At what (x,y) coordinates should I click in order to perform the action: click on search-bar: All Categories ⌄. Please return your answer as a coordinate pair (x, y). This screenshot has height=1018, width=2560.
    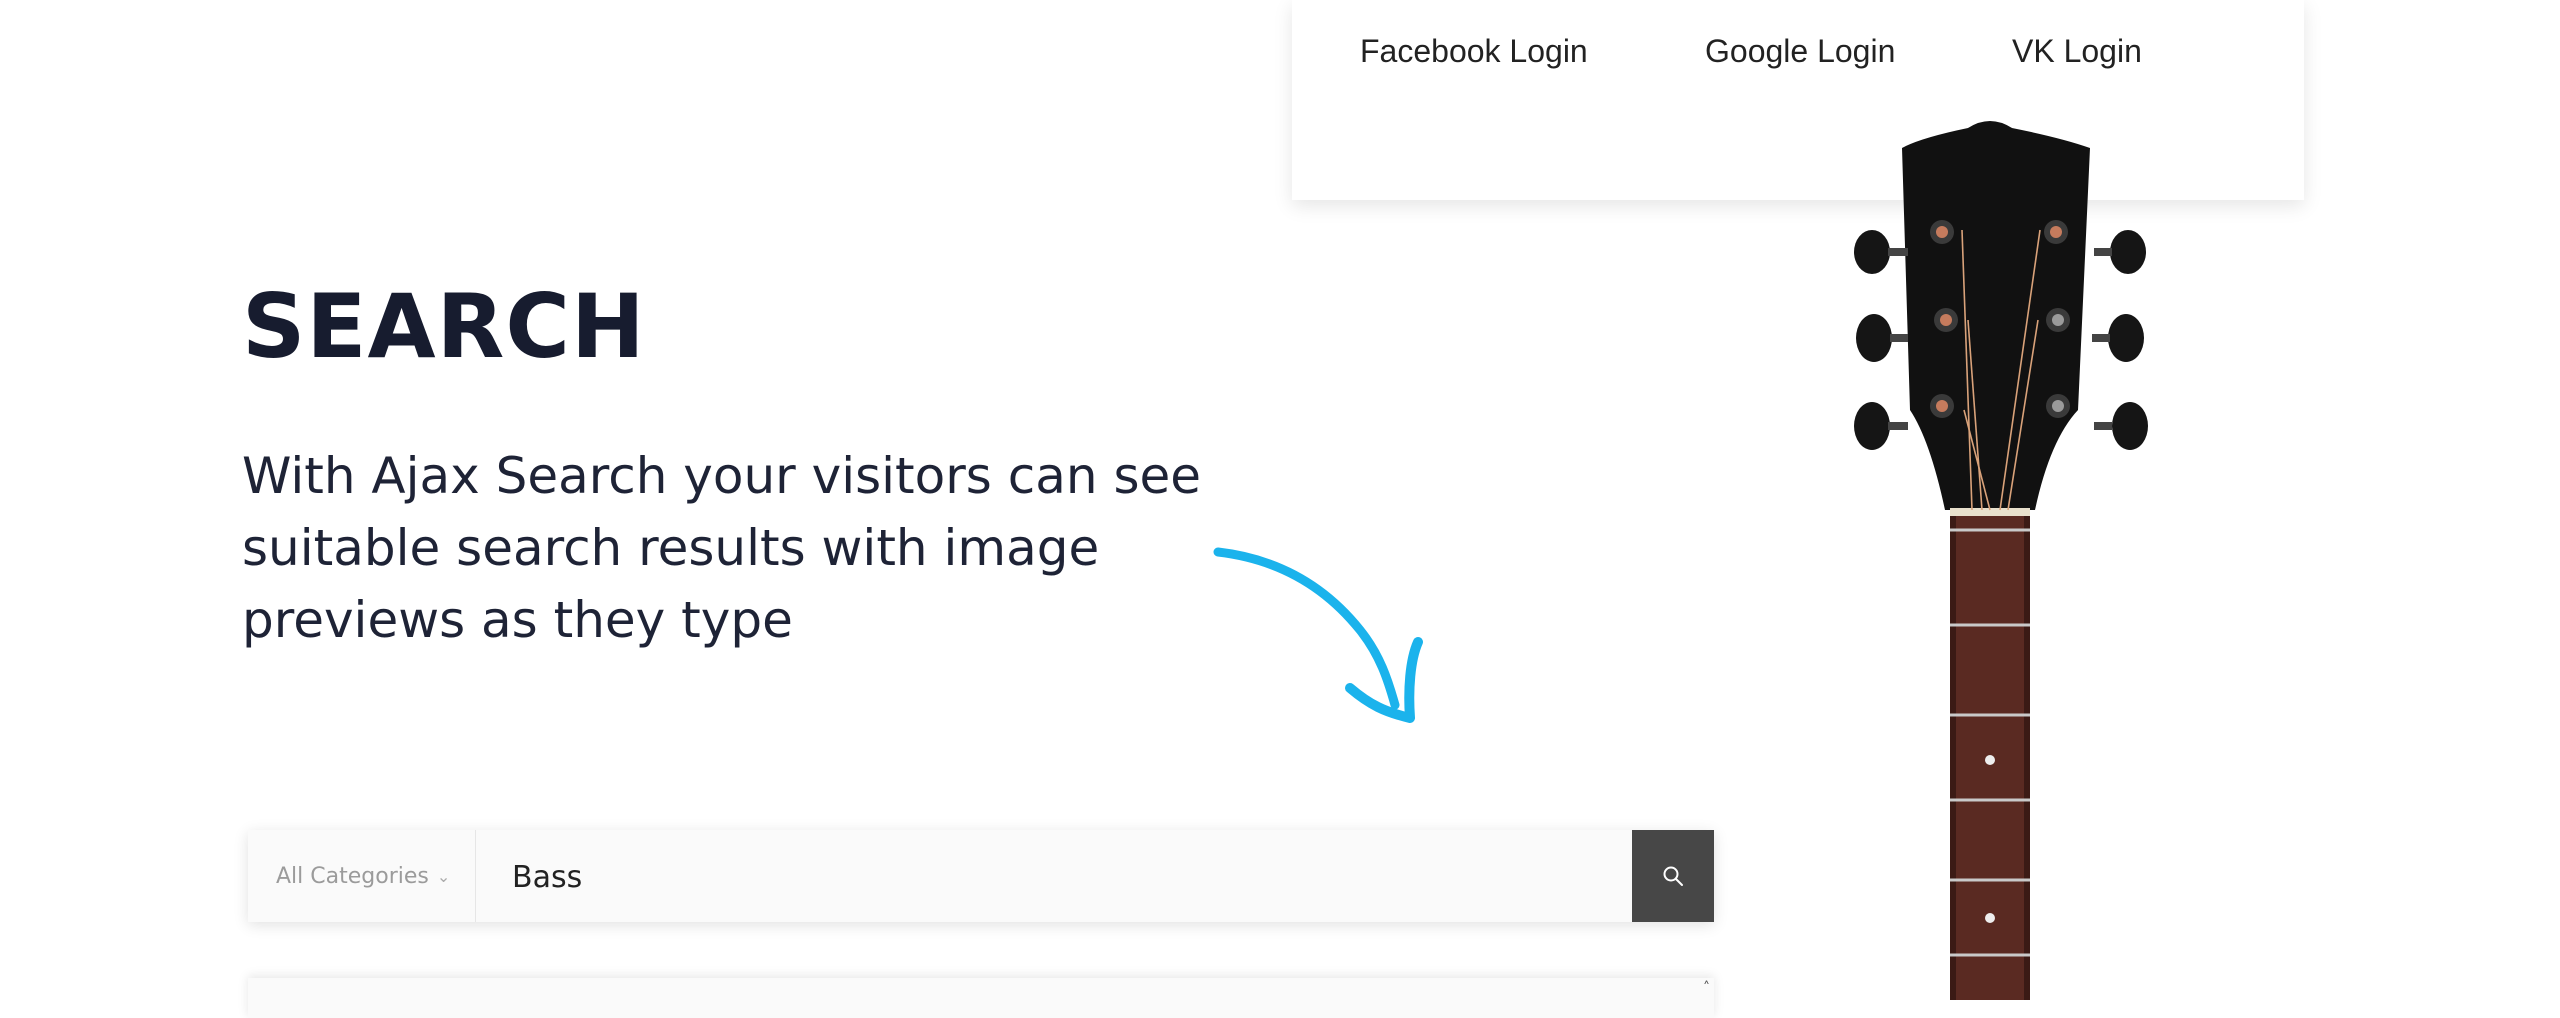
    Looking at the image, I should click on (981, 877).